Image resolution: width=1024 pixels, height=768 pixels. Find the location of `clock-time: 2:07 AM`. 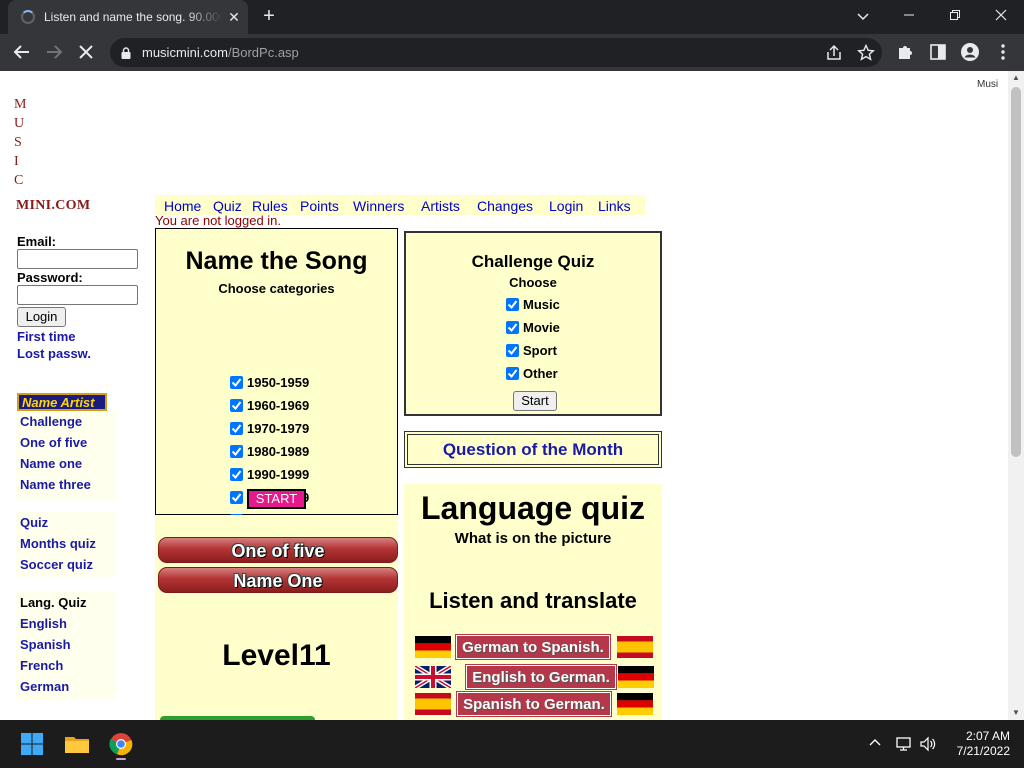

clock-time: 2:07 AM is located at coordinates (987, 736).